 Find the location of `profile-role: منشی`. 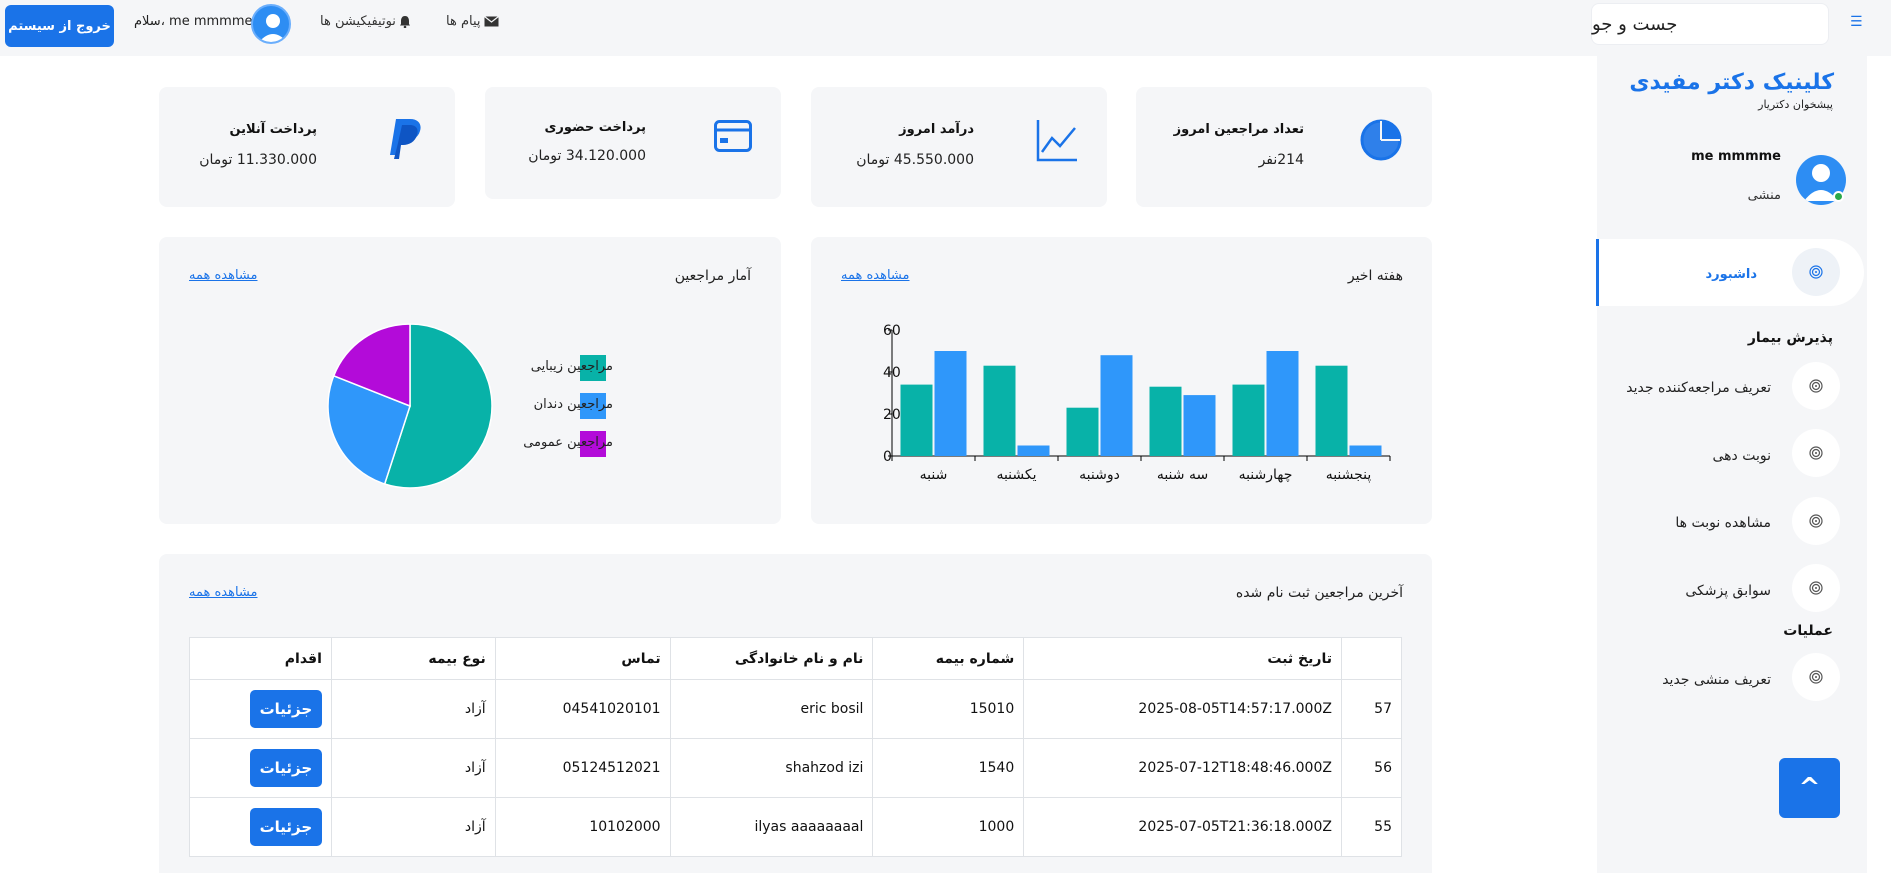

profile-role: منشی is located at coordinates (1764, 195).